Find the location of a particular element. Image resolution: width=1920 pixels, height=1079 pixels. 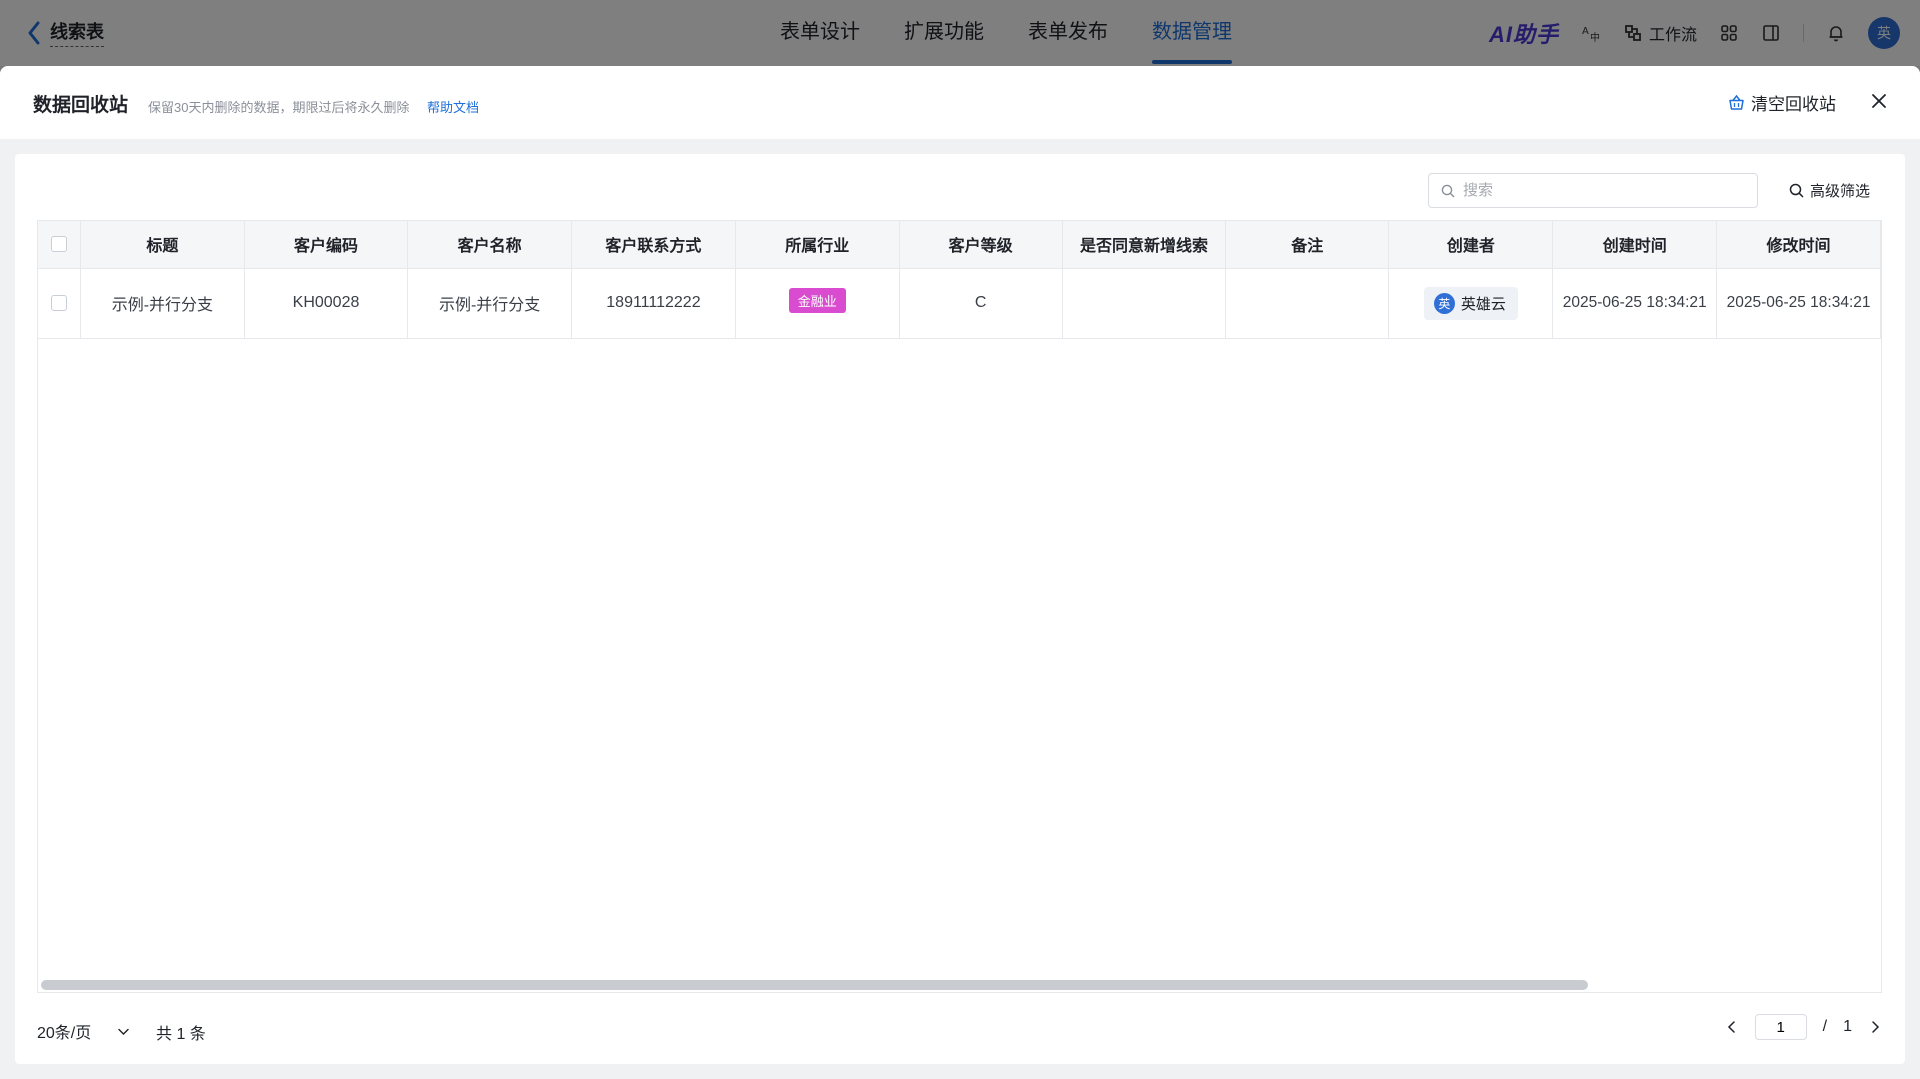

column-header: 备注 is located at coordinates (1307, 245).